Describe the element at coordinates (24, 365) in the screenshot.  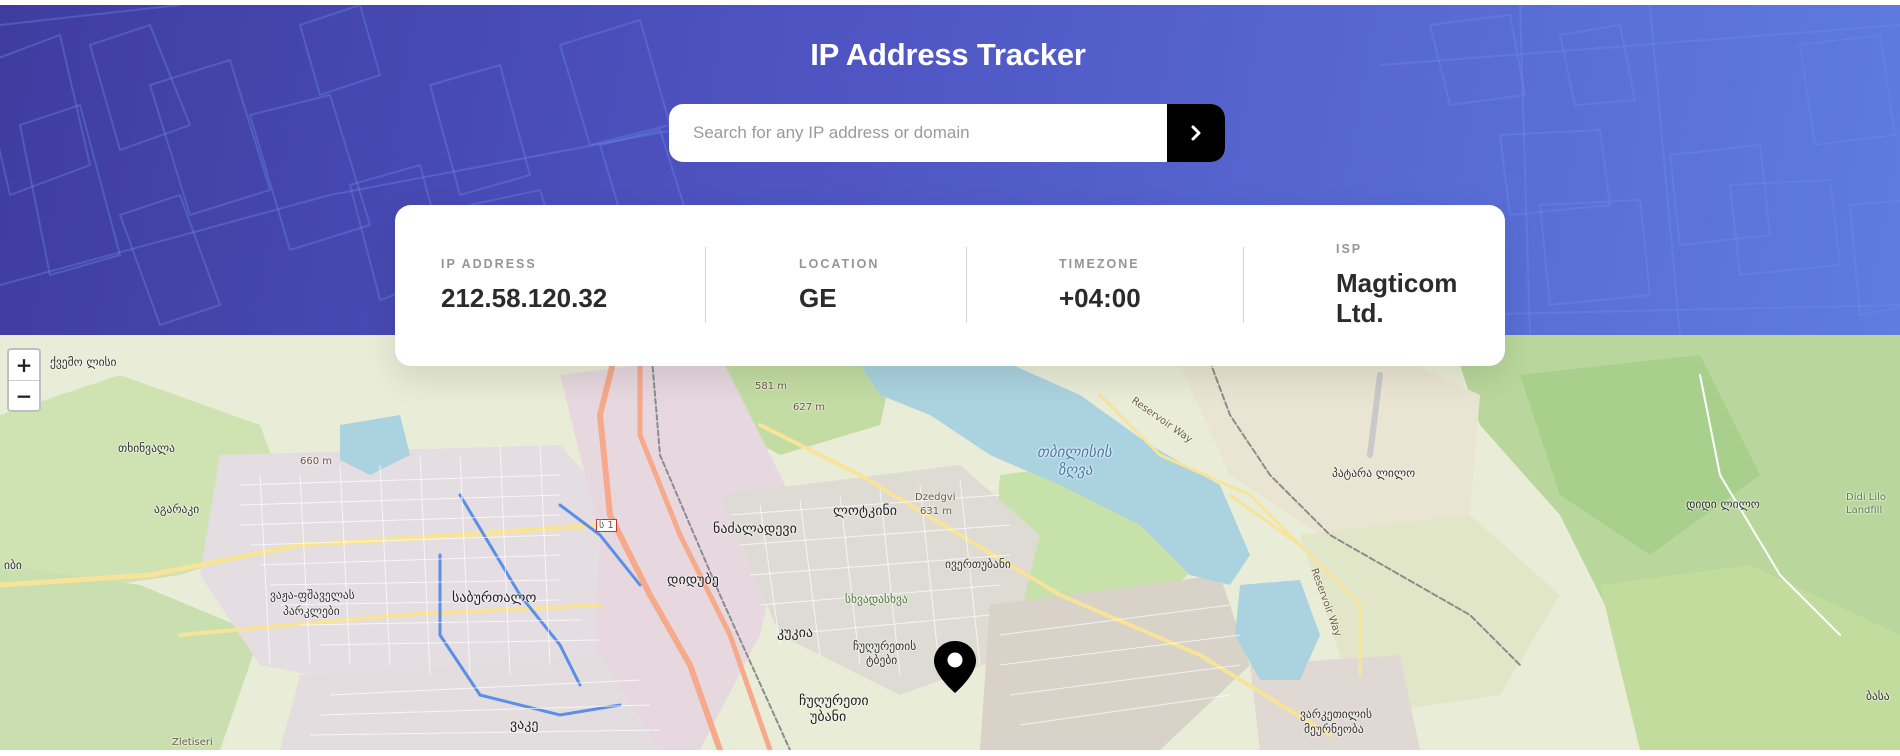
I see `zoom-in-button: +` at that location.